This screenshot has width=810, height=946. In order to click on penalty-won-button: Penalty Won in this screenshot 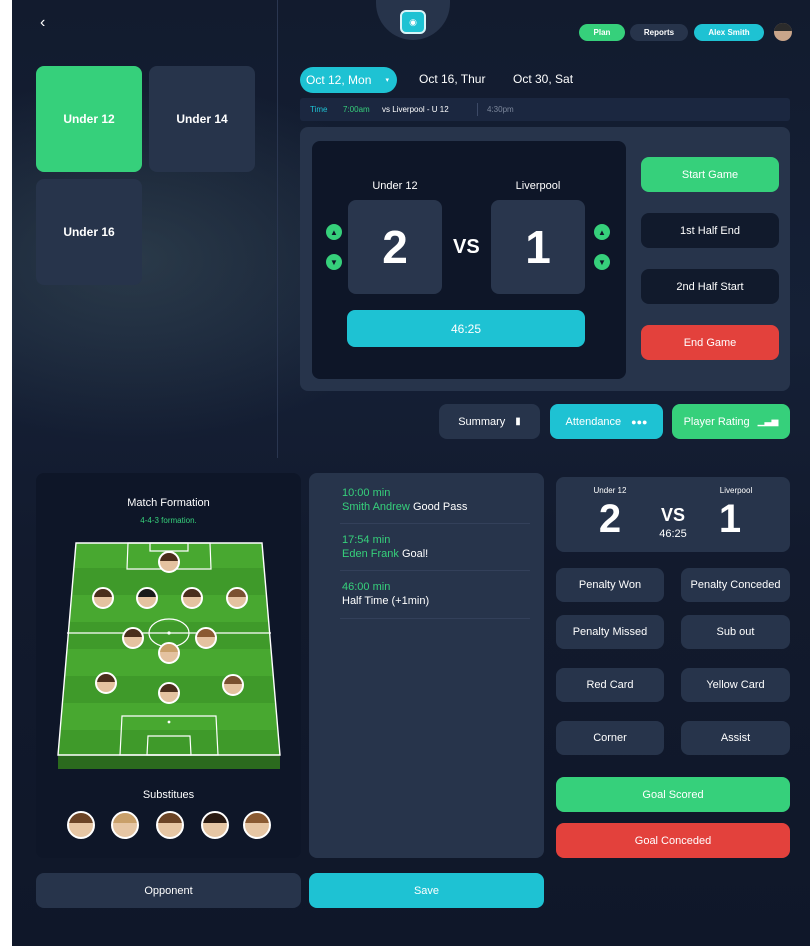, I will do `click(610, 585)`.